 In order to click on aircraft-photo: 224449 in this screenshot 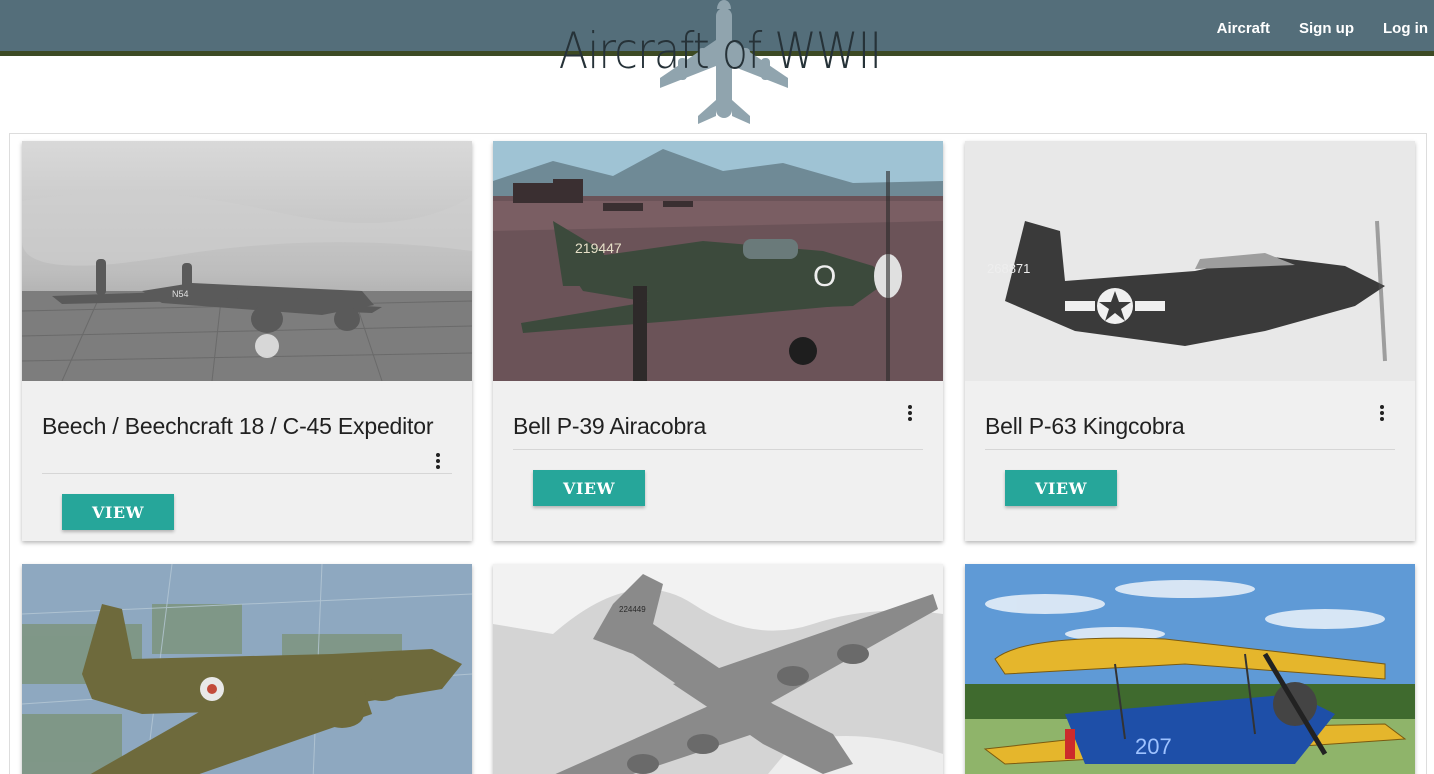, I will do `click(718, 669)`.